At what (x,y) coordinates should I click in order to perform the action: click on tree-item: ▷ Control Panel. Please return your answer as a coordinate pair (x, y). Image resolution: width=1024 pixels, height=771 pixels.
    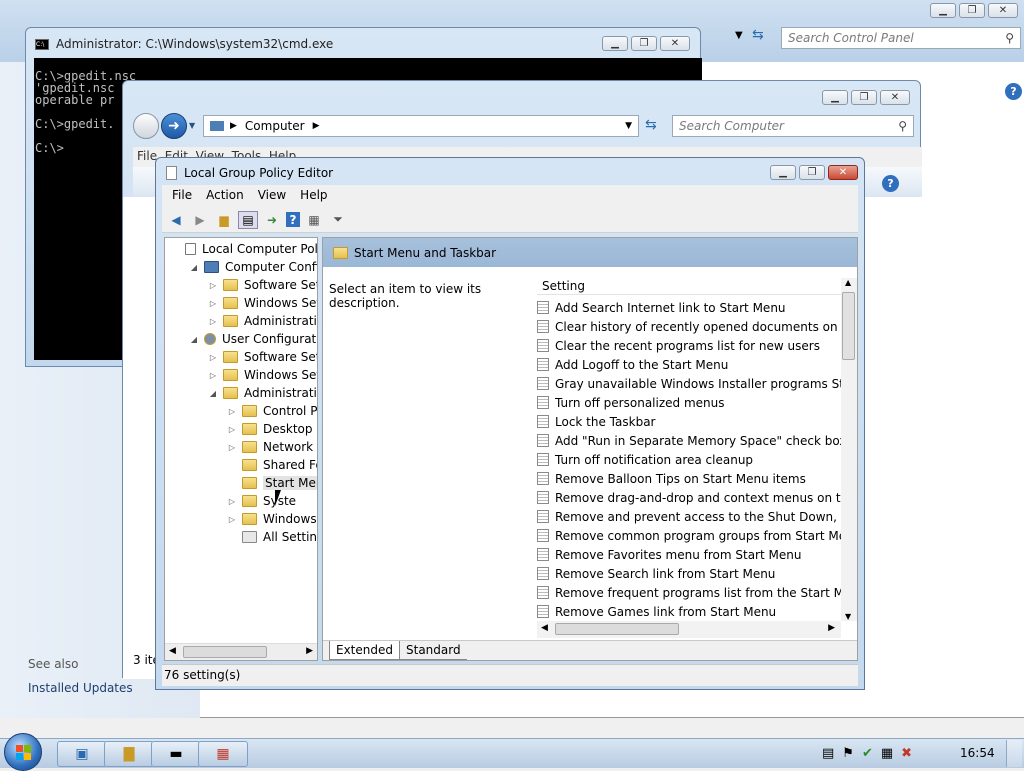
    Looking at the image, I should click on (271, 411).